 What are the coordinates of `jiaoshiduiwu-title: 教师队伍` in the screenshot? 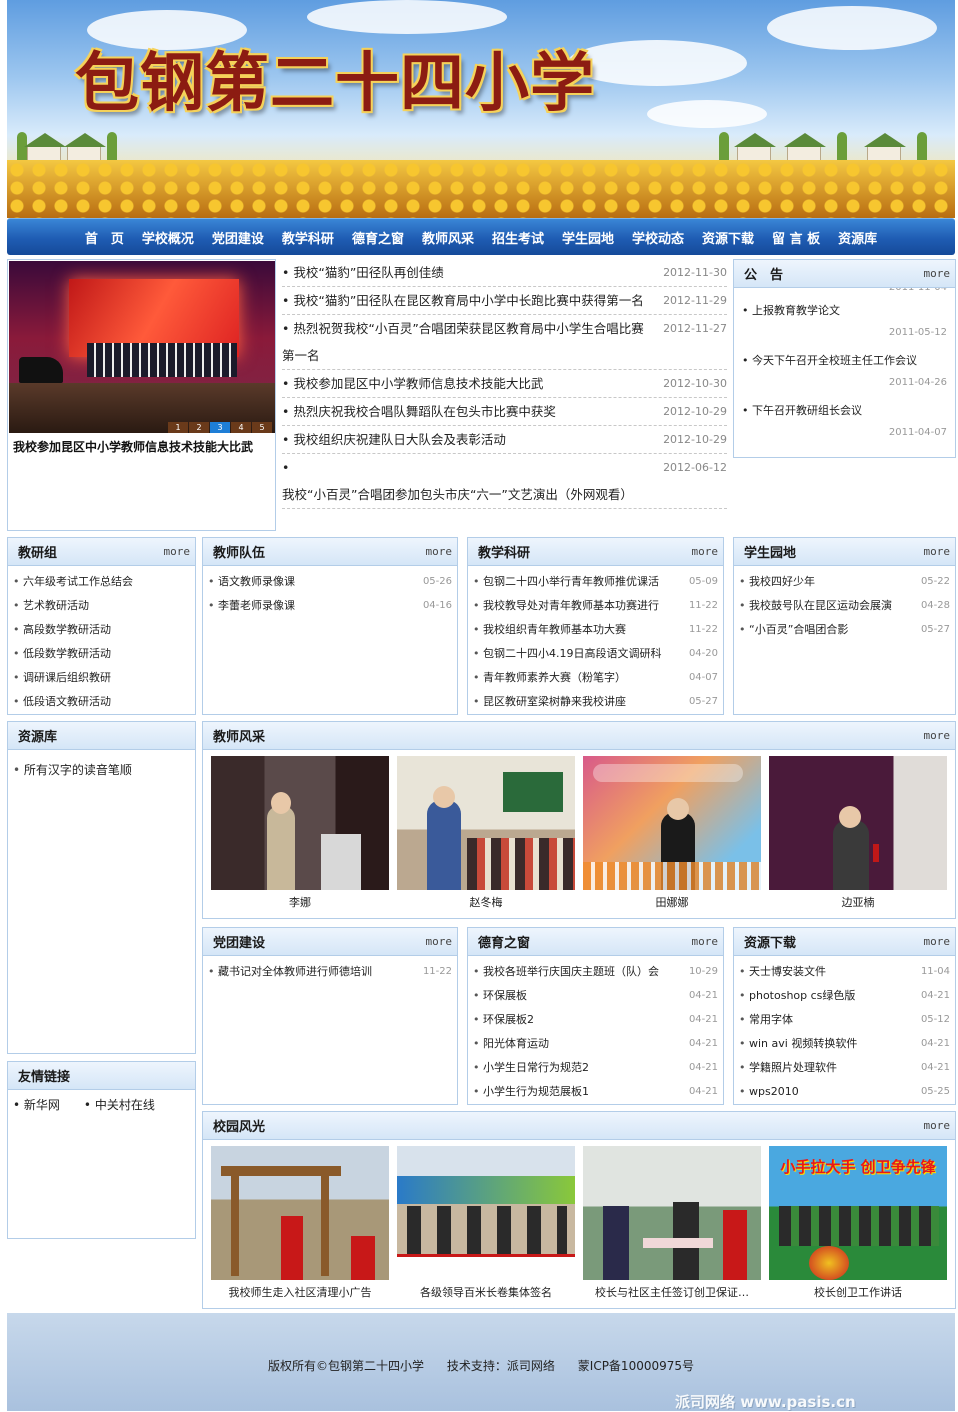 It's located at (239, 553).